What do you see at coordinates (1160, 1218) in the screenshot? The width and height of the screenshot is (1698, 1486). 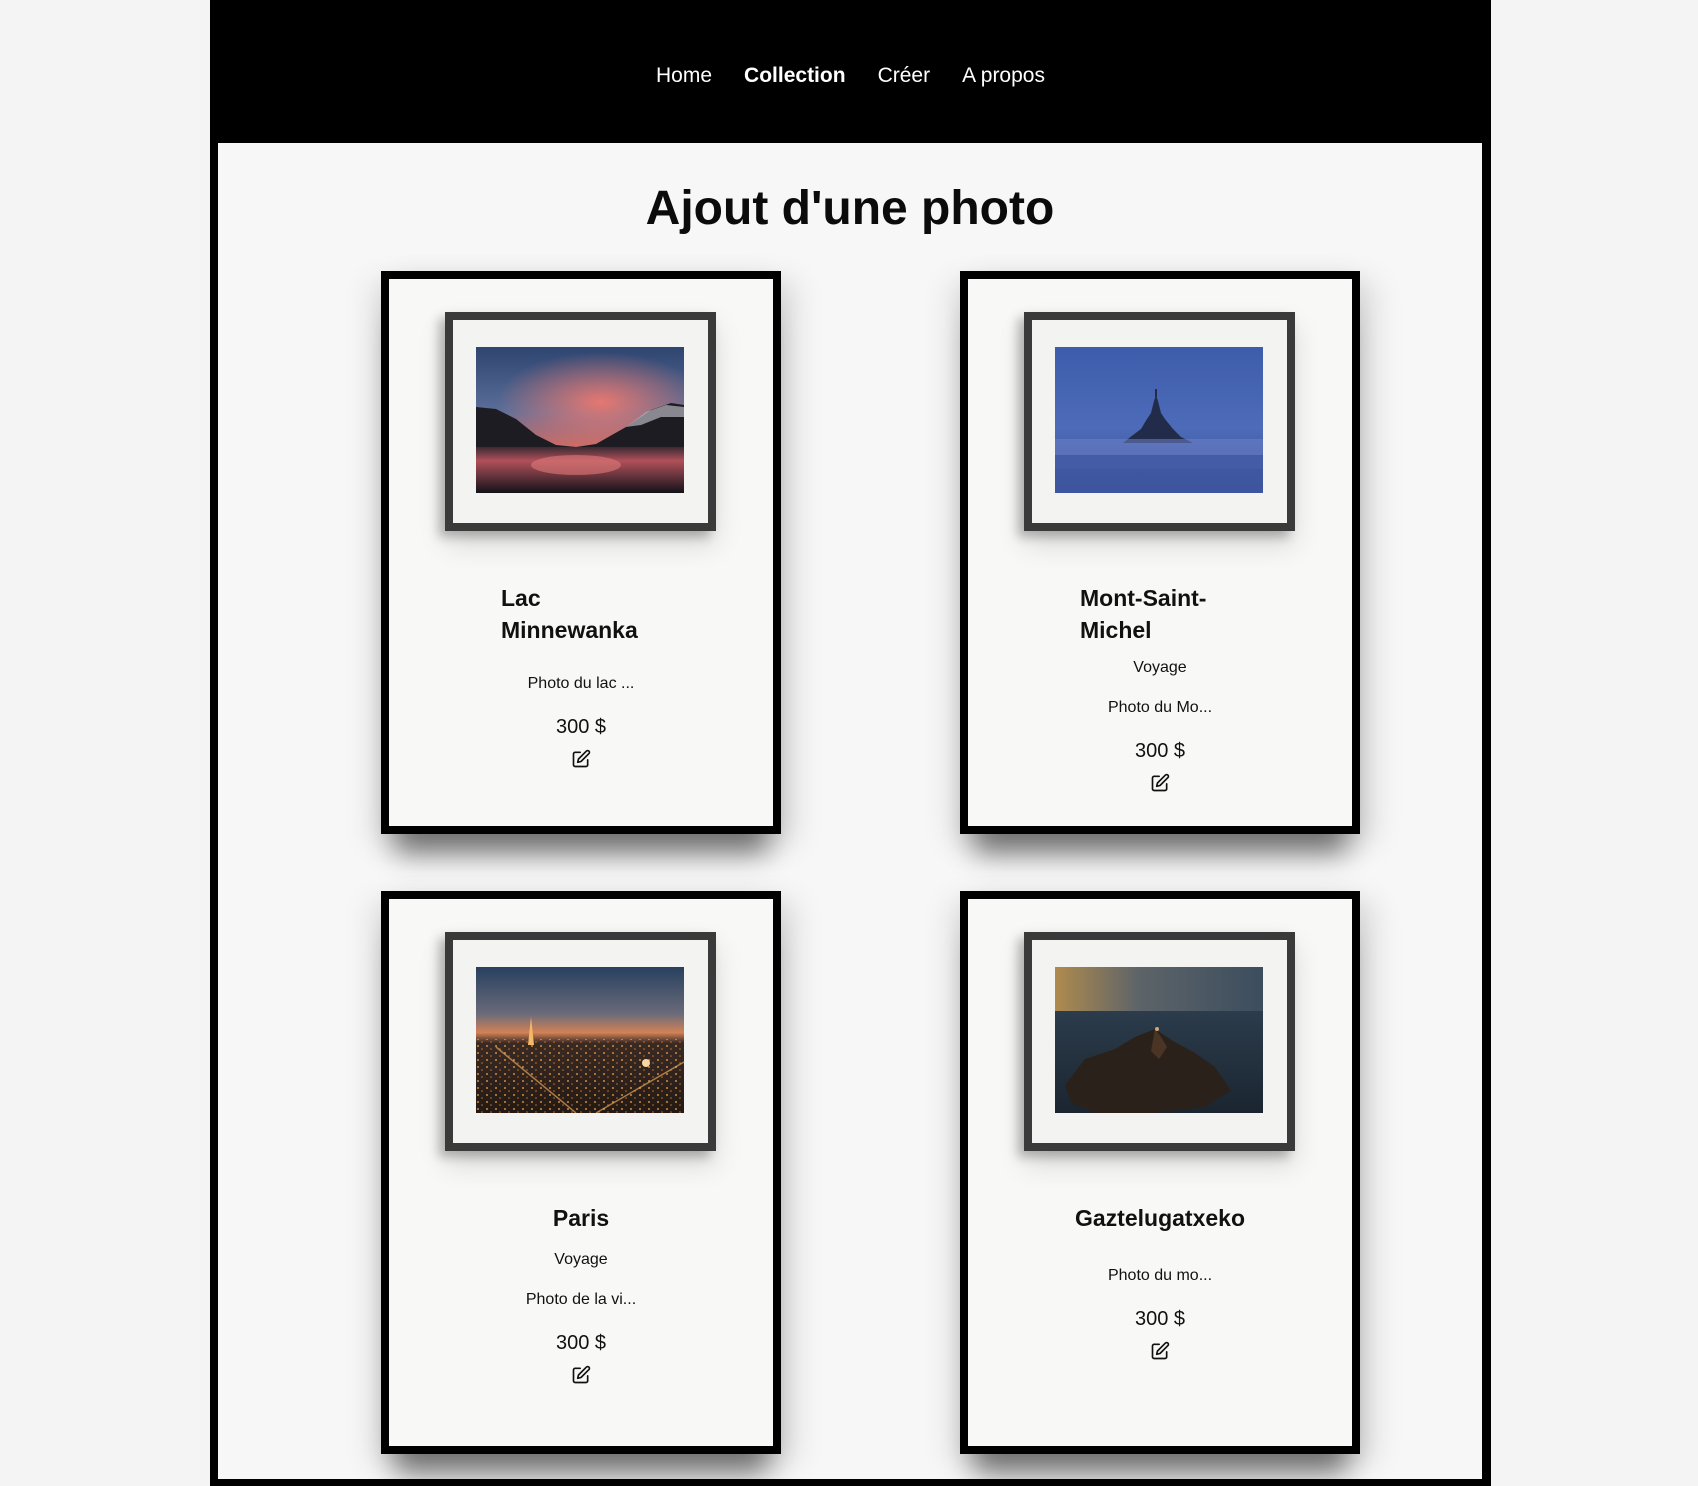 I see `card-title: Gaztelugatxeko` at bounding box center [1160, 1218].